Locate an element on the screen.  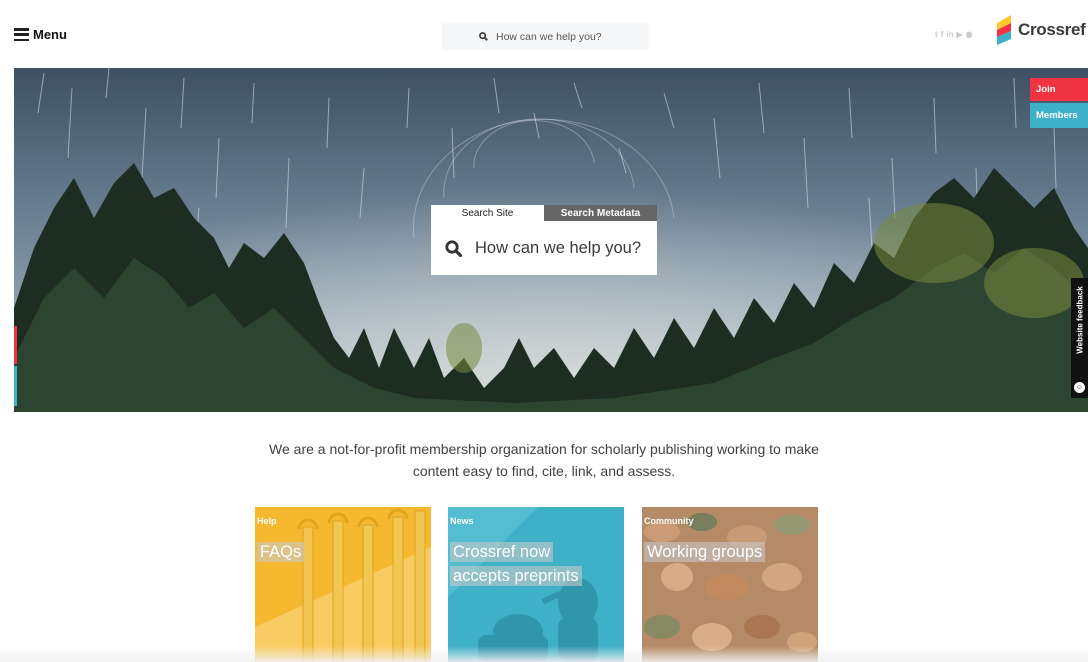
hero-search-field is located at coordinates (544, 248).